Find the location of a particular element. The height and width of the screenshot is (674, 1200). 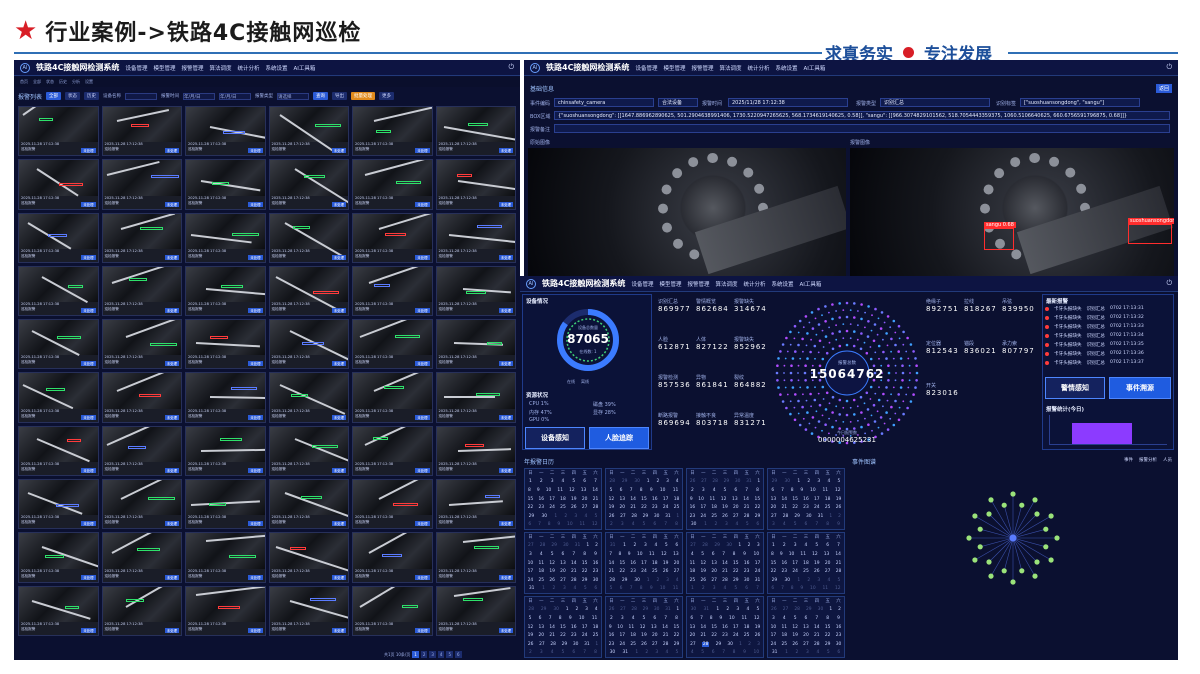

batch-button: 批量处理 is located at coordinates (363, 96).